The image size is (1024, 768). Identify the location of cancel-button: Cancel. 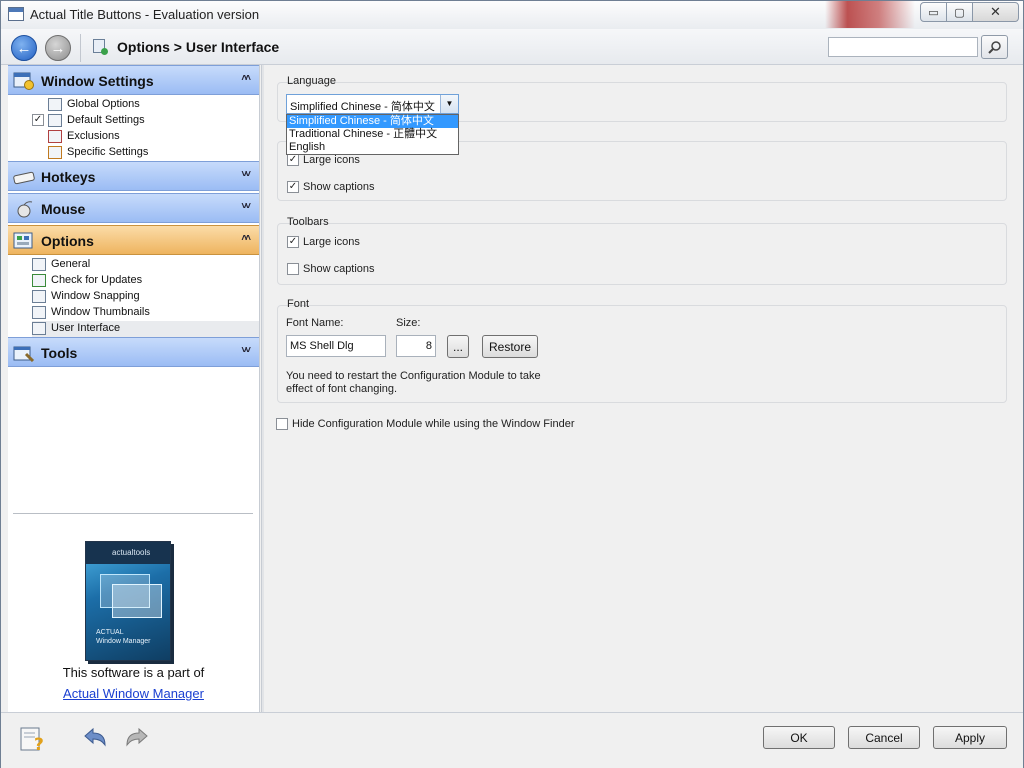
(884, 737).